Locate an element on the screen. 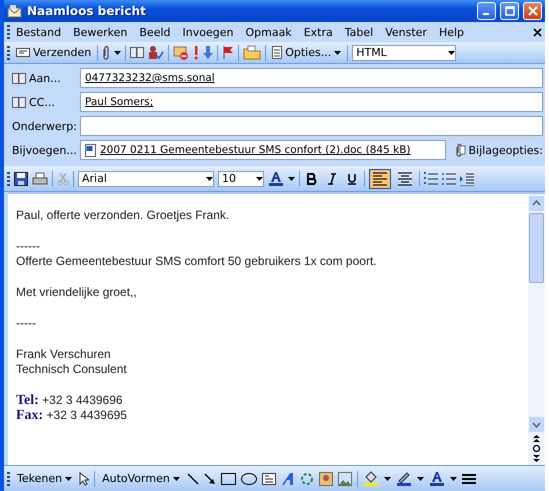 The height and width of the screenshot is (491, 549). scroll-up-icon is located at coordinates (536, 203).